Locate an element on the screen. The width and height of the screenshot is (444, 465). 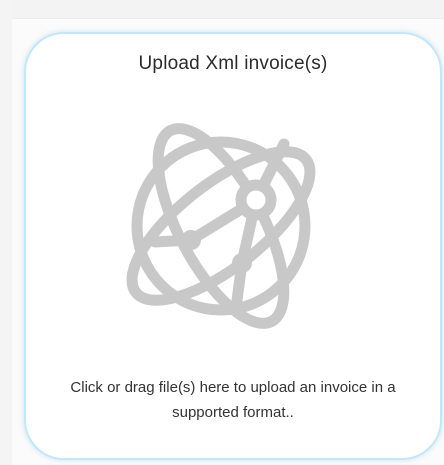
dropzone-title: Upload Xml invoice(s) is located at coordinates (233, 63).